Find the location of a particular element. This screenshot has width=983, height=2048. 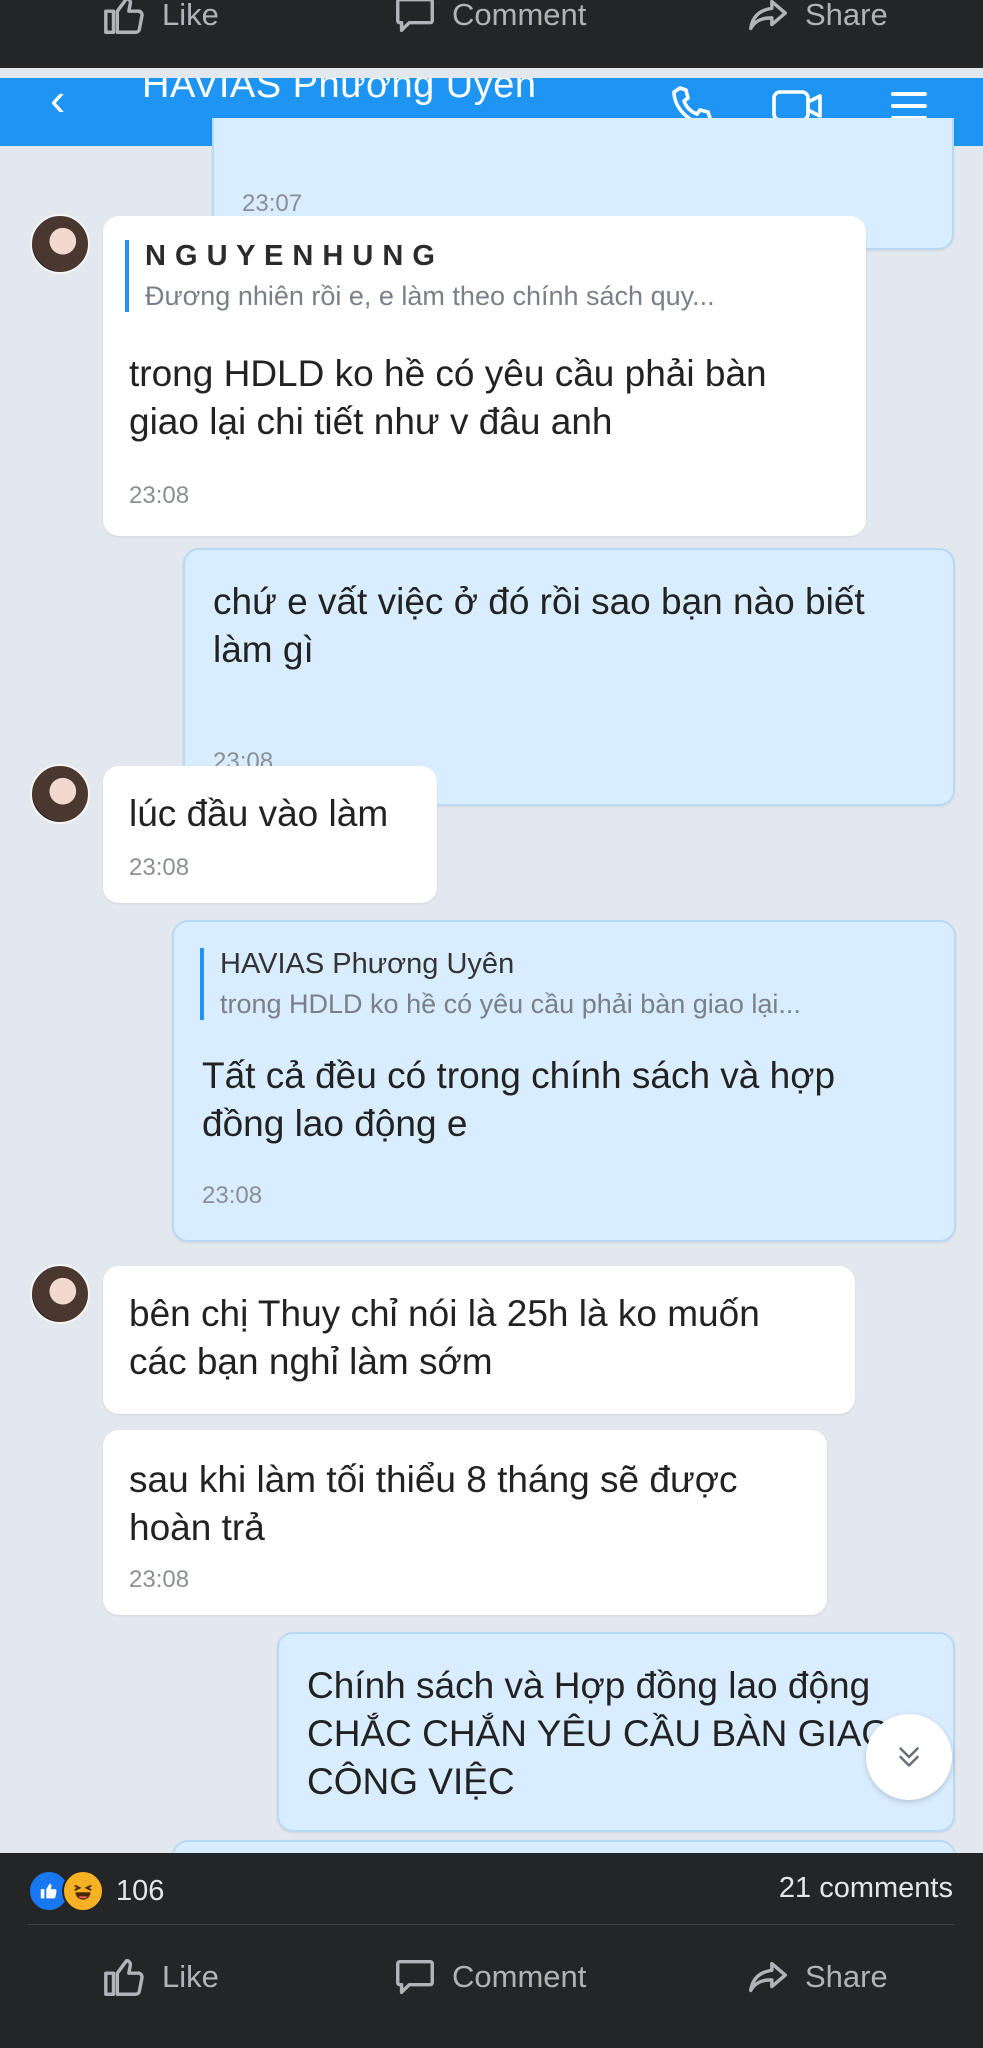

share-button-top: Share is located at coordinates (816, 19).